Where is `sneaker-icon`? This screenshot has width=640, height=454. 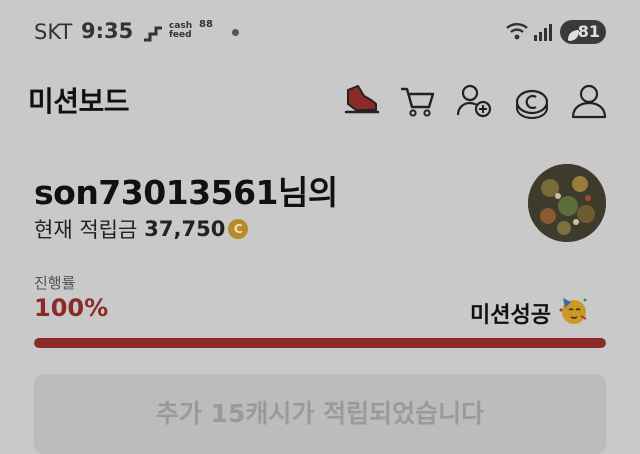 sneaker-icon is located at coordinates (361, 101).